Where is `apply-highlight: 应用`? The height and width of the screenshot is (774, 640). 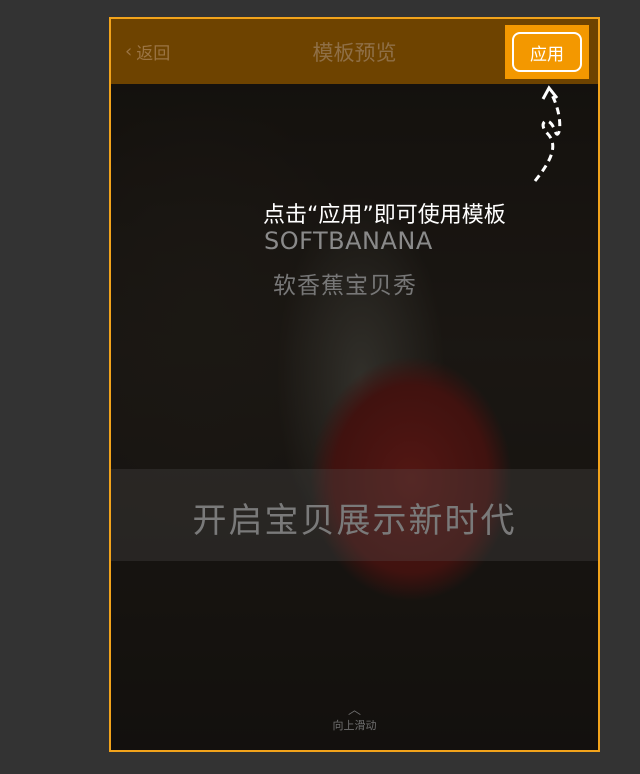 apply-highlight: 应用 is located at coordinates (547, 52).